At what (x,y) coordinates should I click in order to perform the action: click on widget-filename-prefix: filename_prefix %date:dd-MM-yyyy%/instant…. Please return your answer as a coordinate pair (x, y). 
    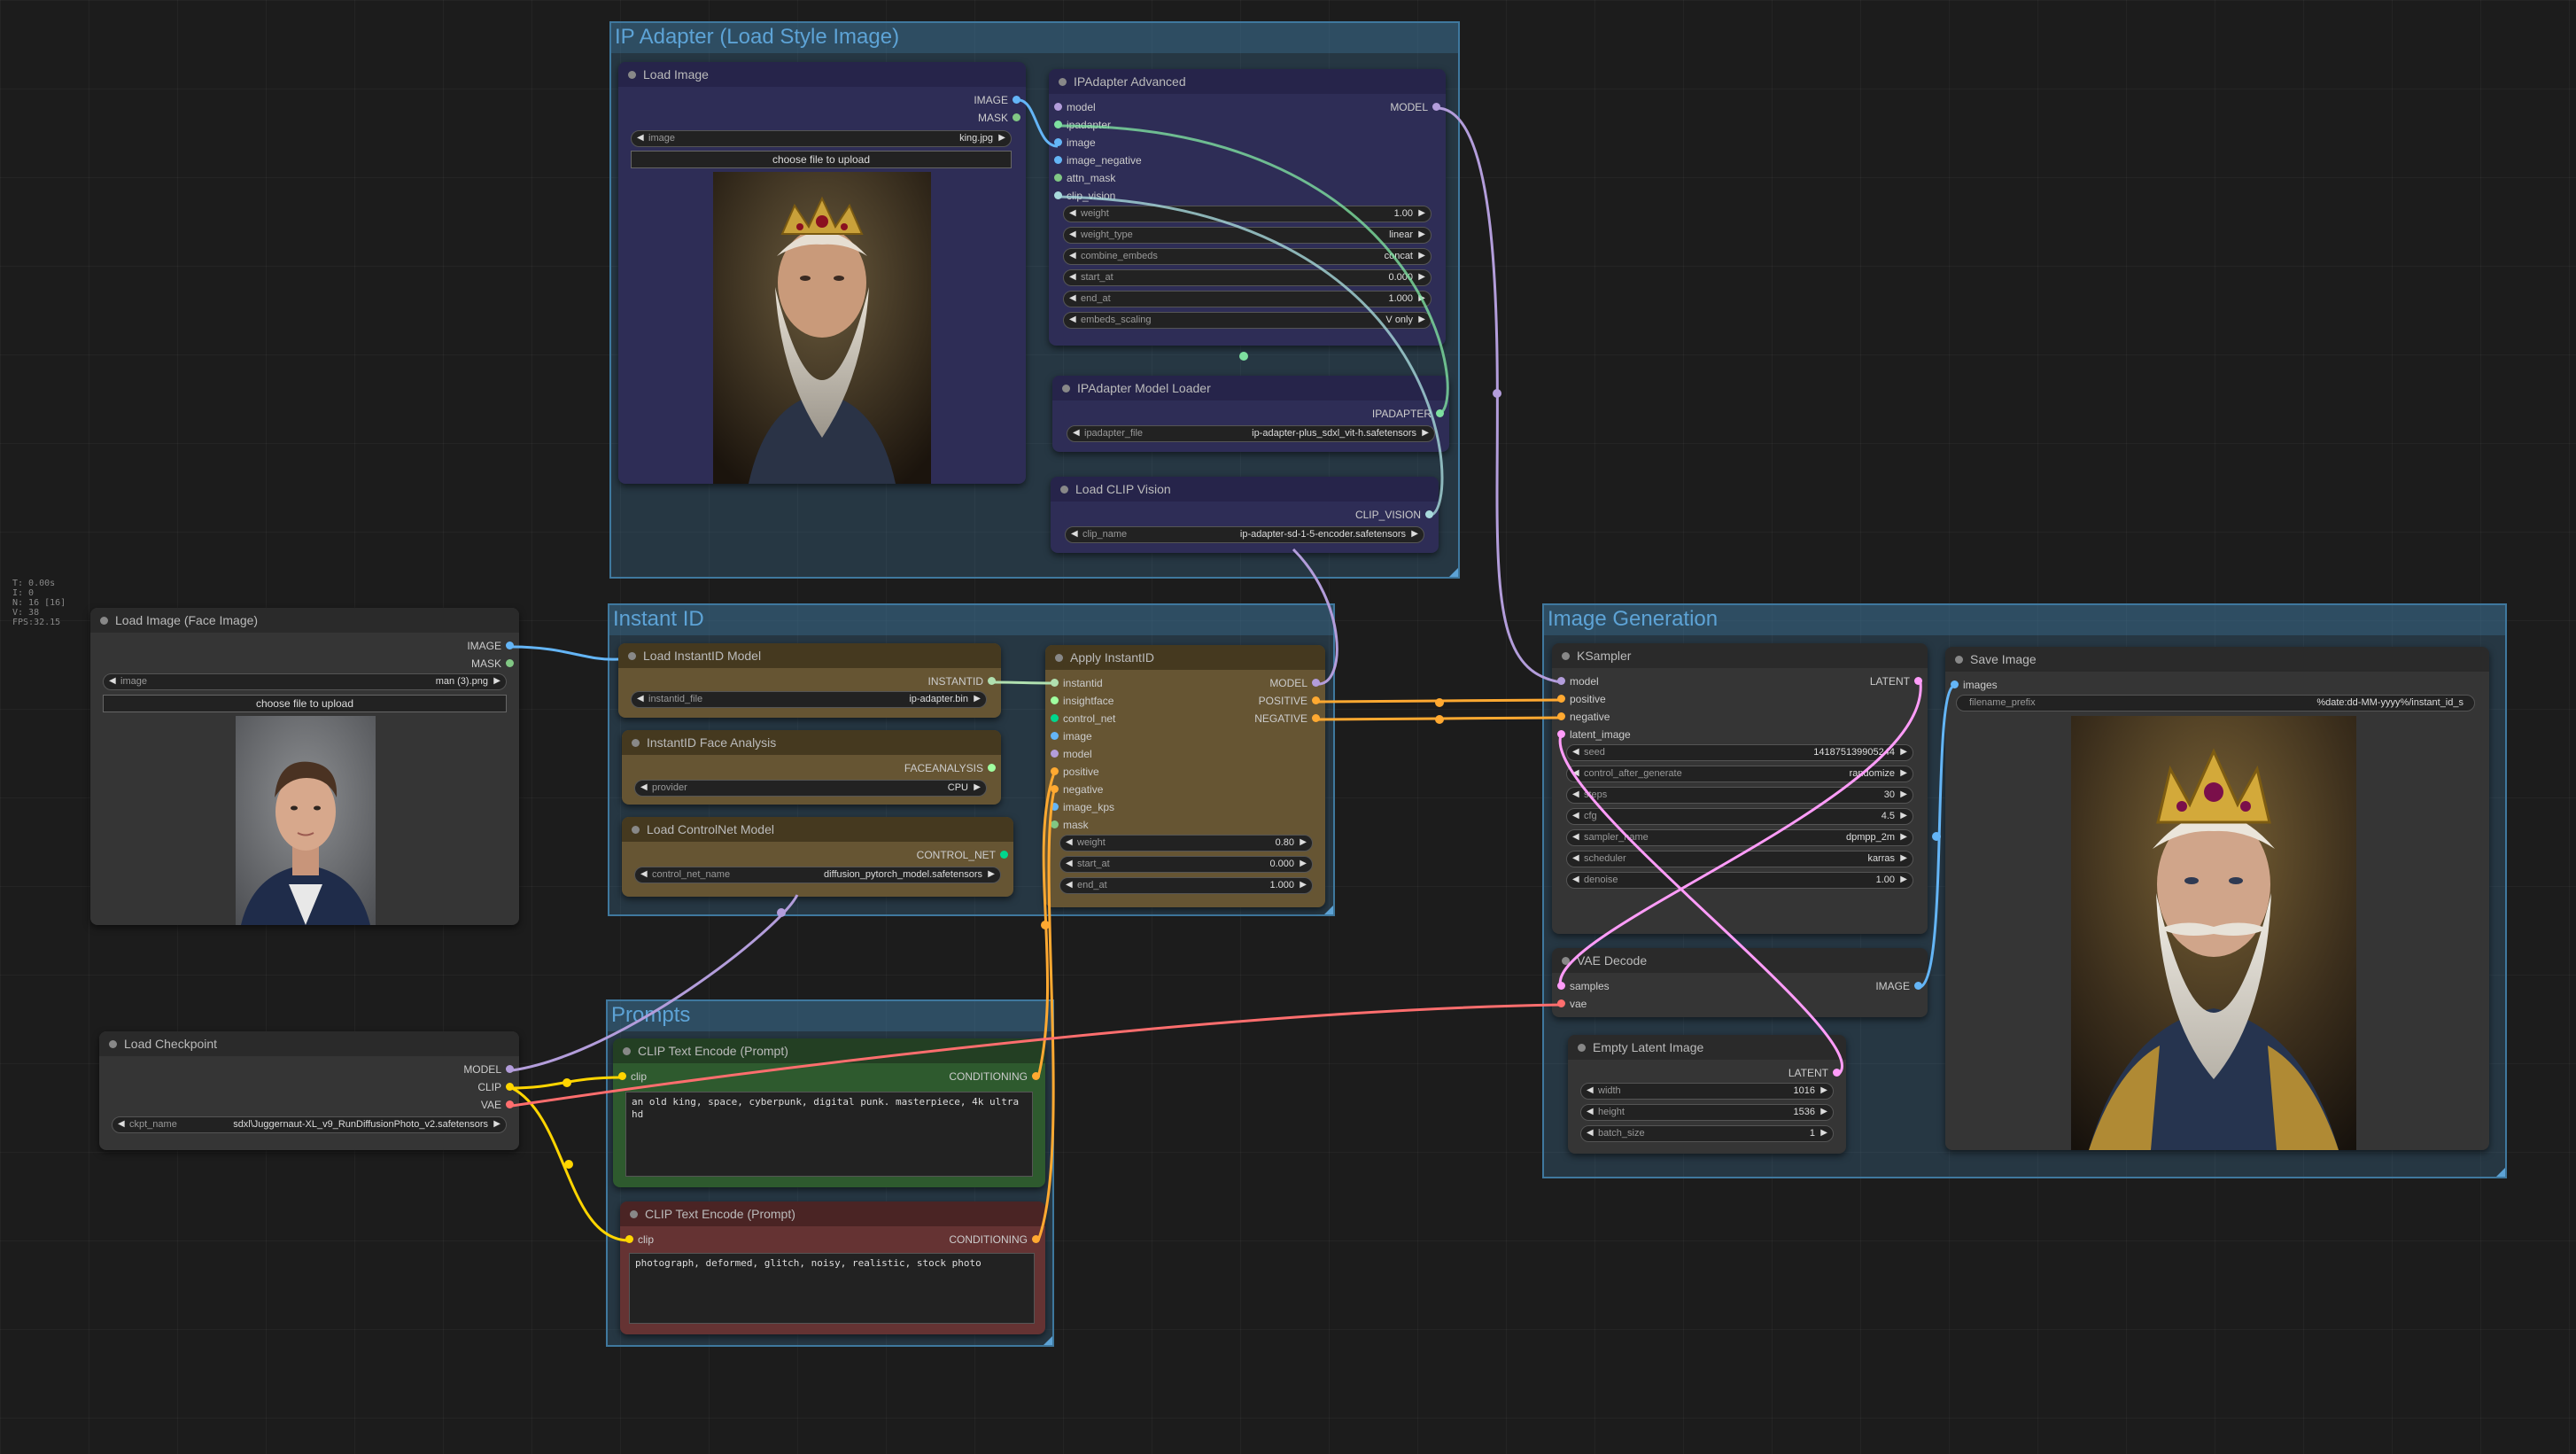
    Looking at the image, I should click on (2215, 703).